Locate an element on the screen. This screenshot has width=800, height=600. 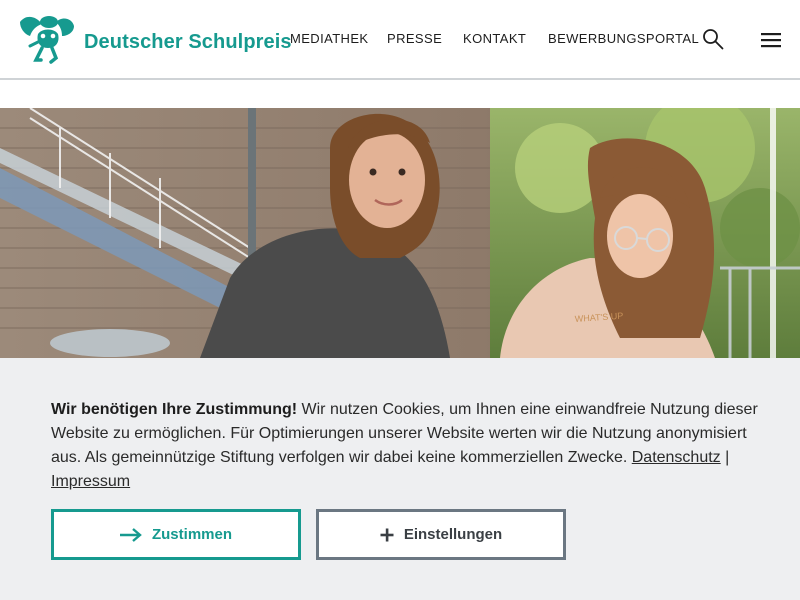
consent-heading: Wir benötigen Ihre Zustimmung! is located at coordinates (174, 409).